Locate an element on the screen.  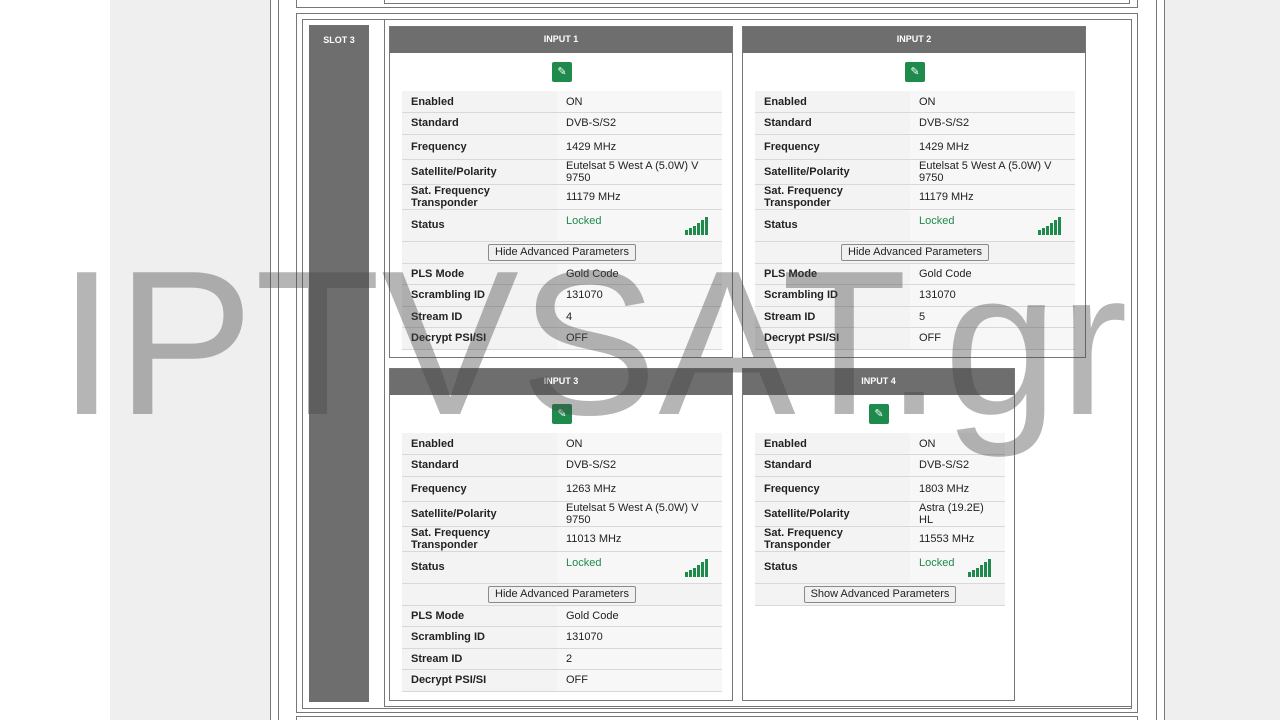
param-value: Eutelsat 5 West A (5.0W) V 9750 is located at coordinates (639, 172).